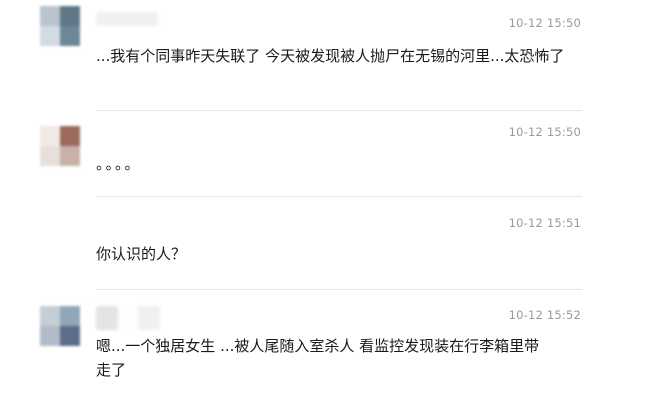 Image resolution: width=650 pixels, height=407 pixels. What do you see at coordinates (141, 254) in the screenshot?
I see `message-text: 你认识的人？` at bounding box center [141, 254].